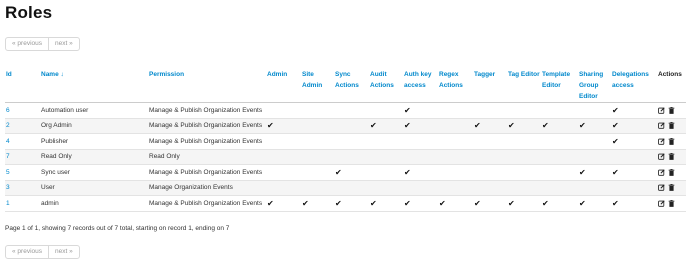  What do you see at coordinates (524, 110) in the screenshot?
I see `flag-cell-tag-editor` at bounding box center [524, 110].